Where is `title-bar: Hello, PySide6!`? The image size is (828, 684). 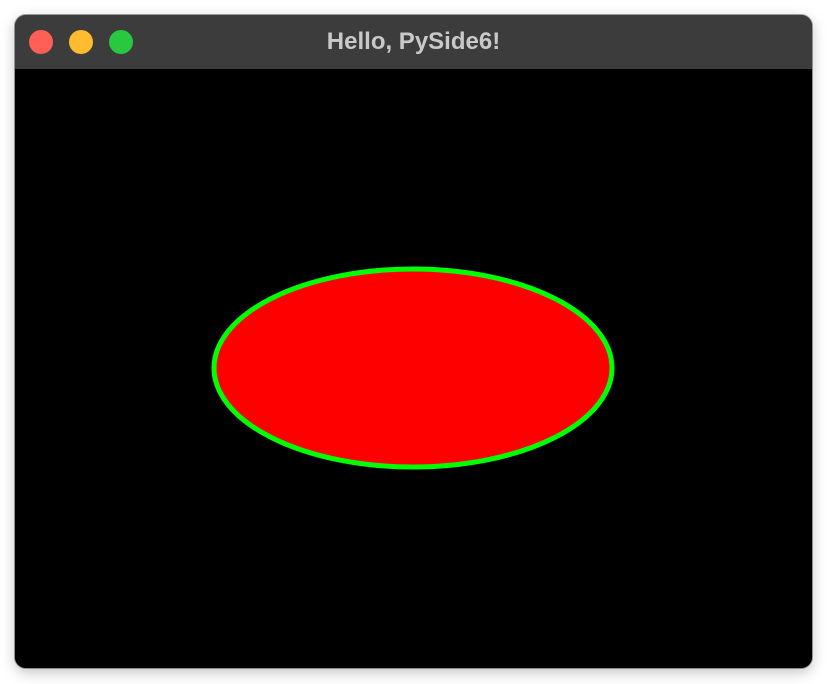 title-bar: Hello, PySide6! is located at coordinates (413, 42).